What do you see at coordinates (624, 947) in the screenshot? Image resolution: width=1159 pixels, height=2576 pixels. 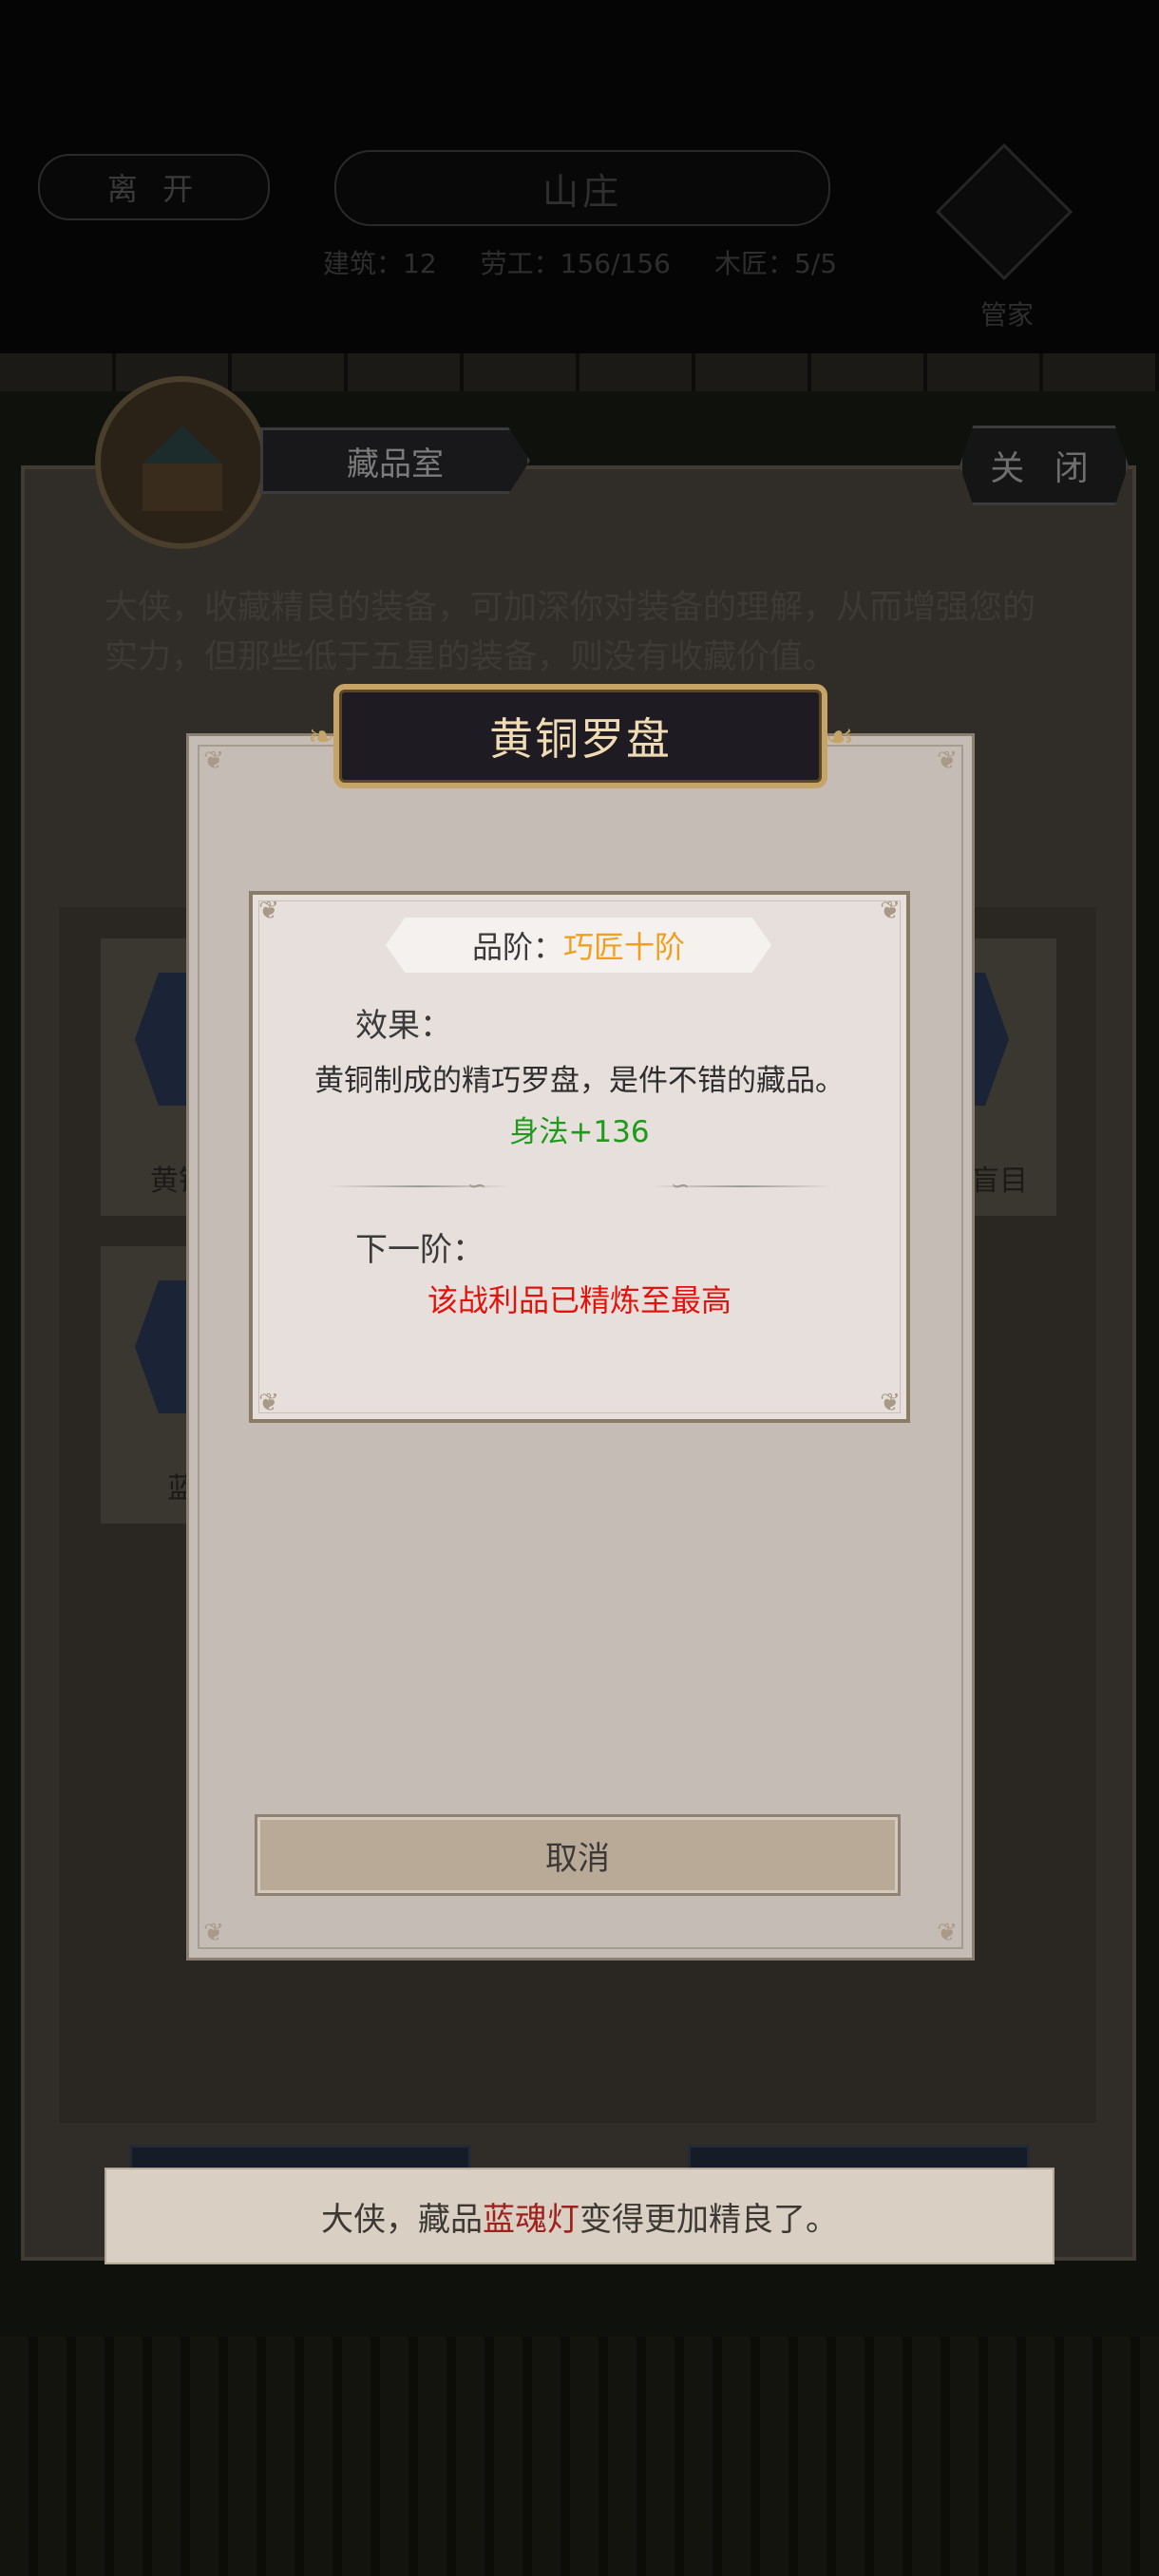 I see `grade-value: 巧匠十阶` at bounding box center [624, 947].